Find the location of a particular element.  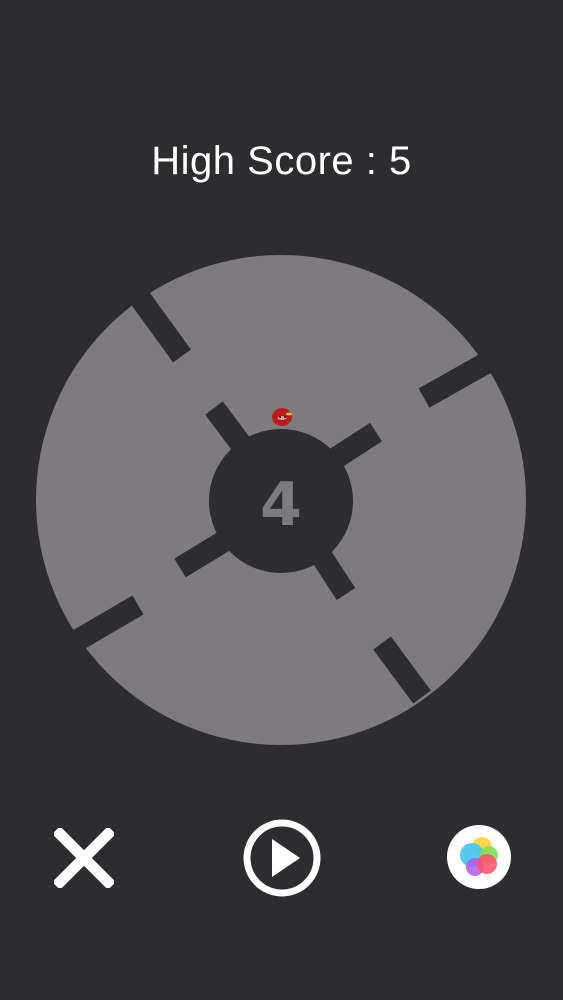

close-button is located at coordinates (84, 858).